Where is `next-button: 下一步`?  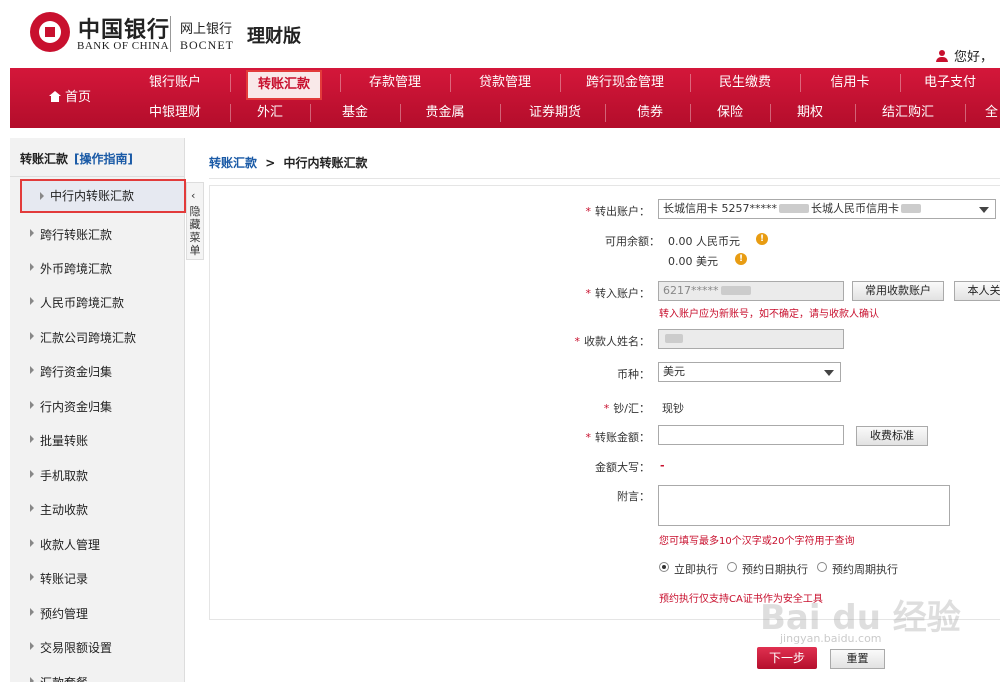 next-button: 下一步 is located at coordinates (787, 658).